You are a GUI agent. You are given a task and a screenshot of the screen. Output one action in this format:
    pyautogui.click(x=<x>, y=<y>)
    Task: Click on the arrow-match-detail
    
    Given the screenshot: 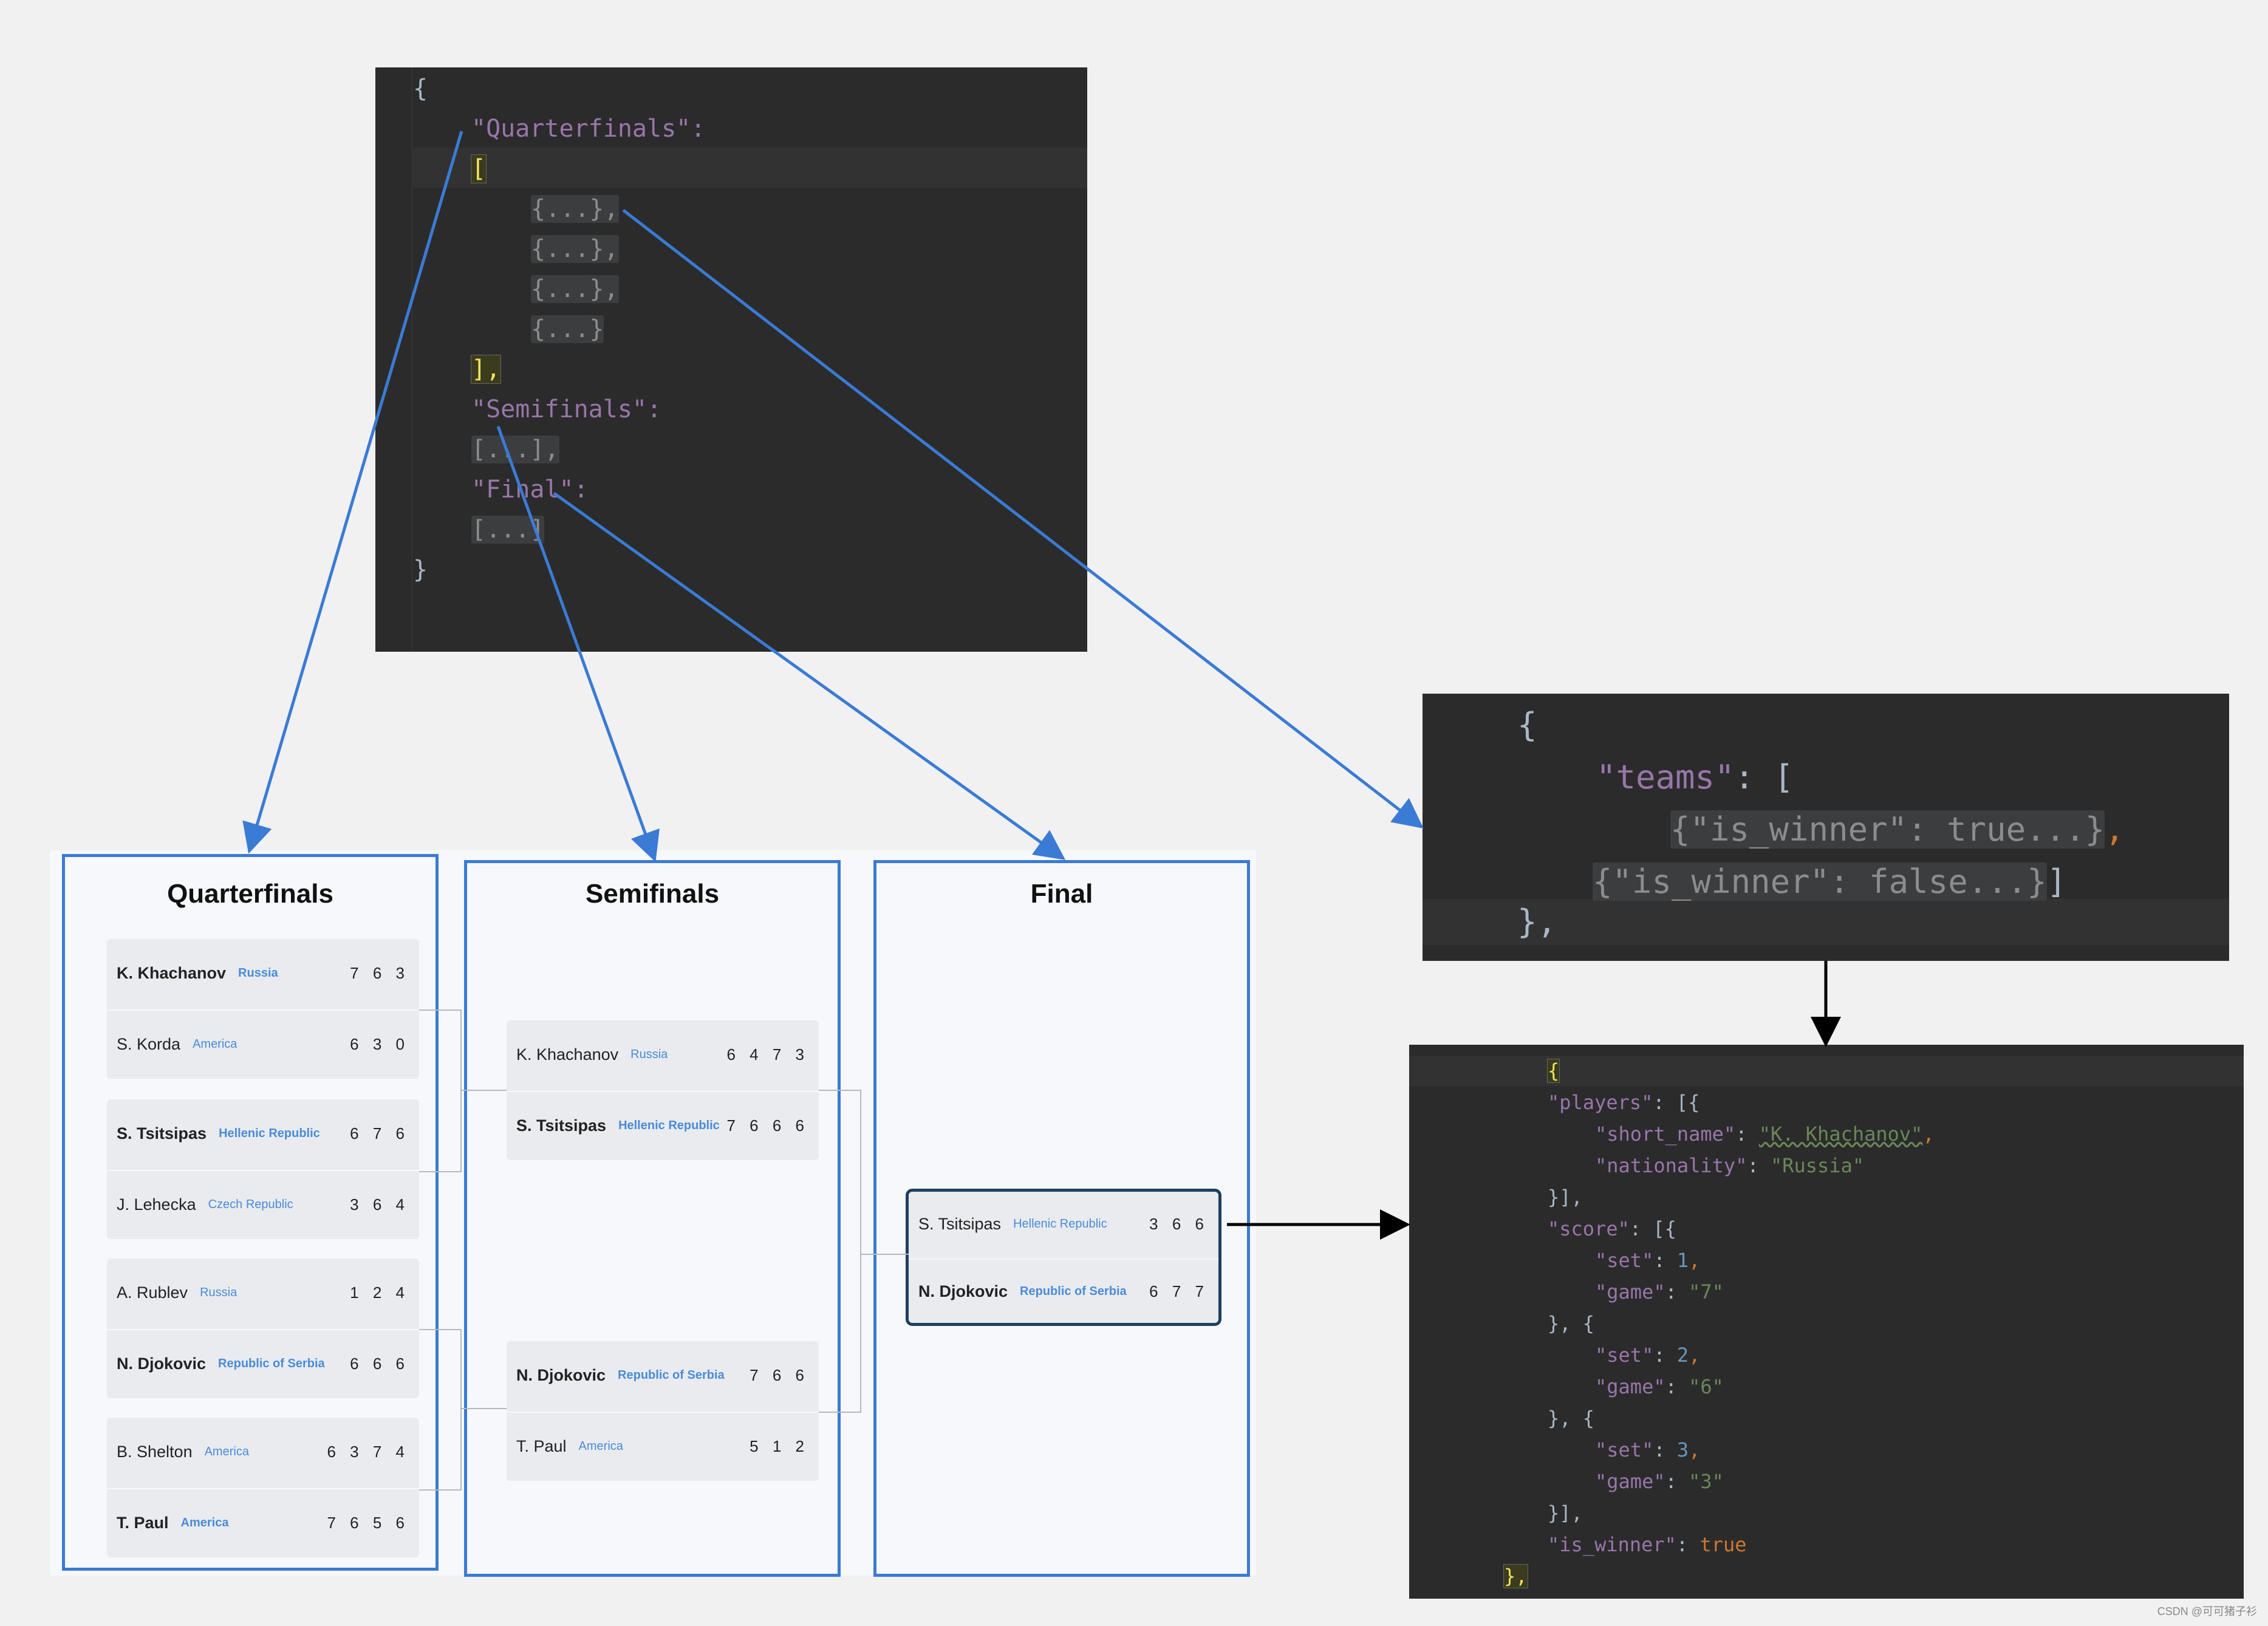 What is the action you would take?
    pyautogui.click(x=1023, y=519)
    